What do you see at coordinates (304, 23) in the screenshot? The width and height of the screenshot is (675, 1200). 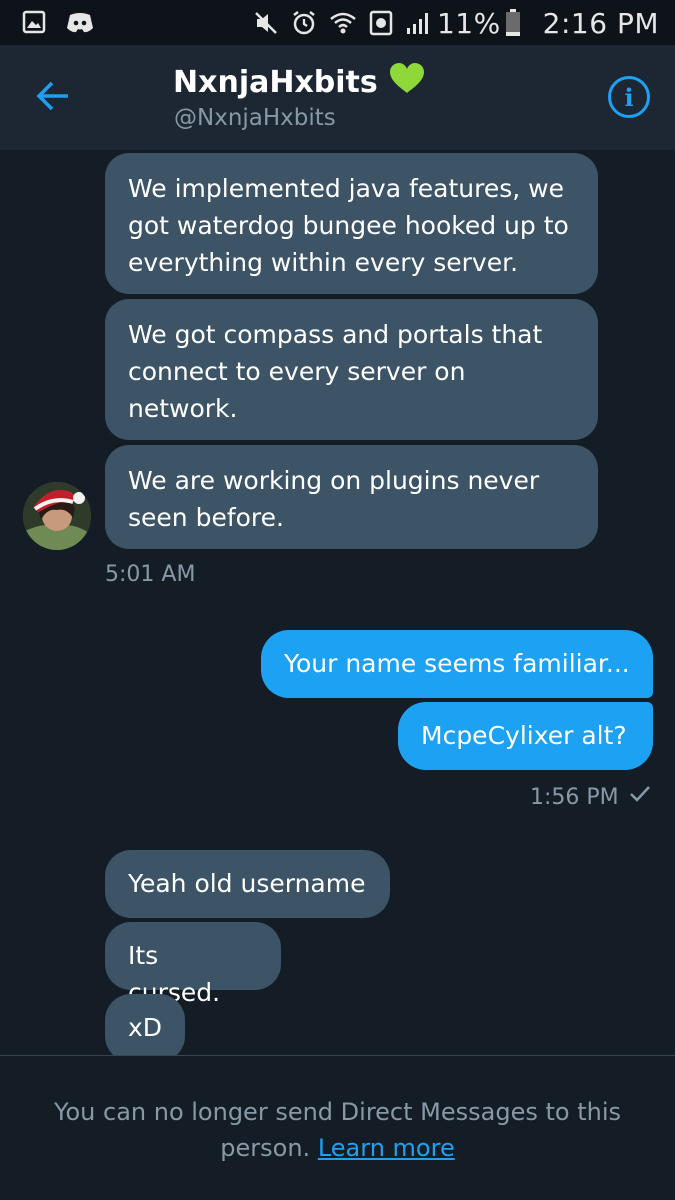 I see `alarm-icon` at bounding box center [304, 23].